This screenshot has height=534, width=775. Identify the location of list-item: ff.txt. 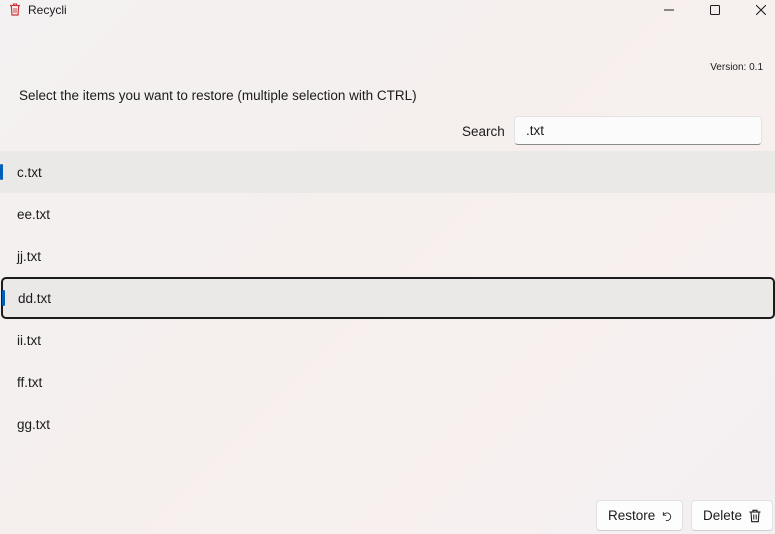
(387, 382).